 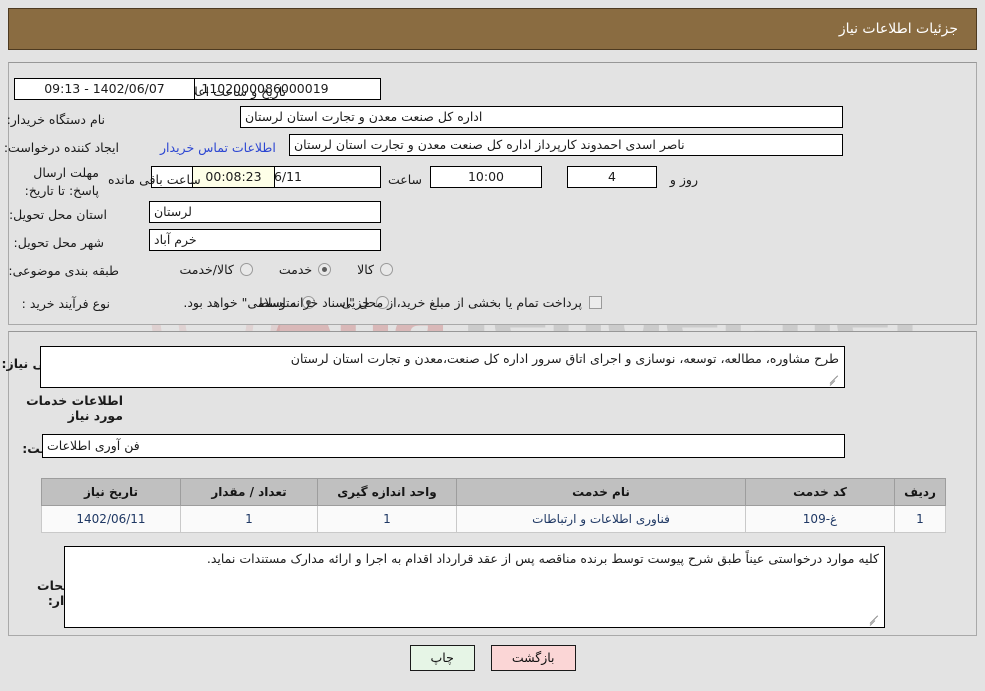 I want to click on delivery-city-label: شهر محل تحویل:, so click(x=58, y=242).